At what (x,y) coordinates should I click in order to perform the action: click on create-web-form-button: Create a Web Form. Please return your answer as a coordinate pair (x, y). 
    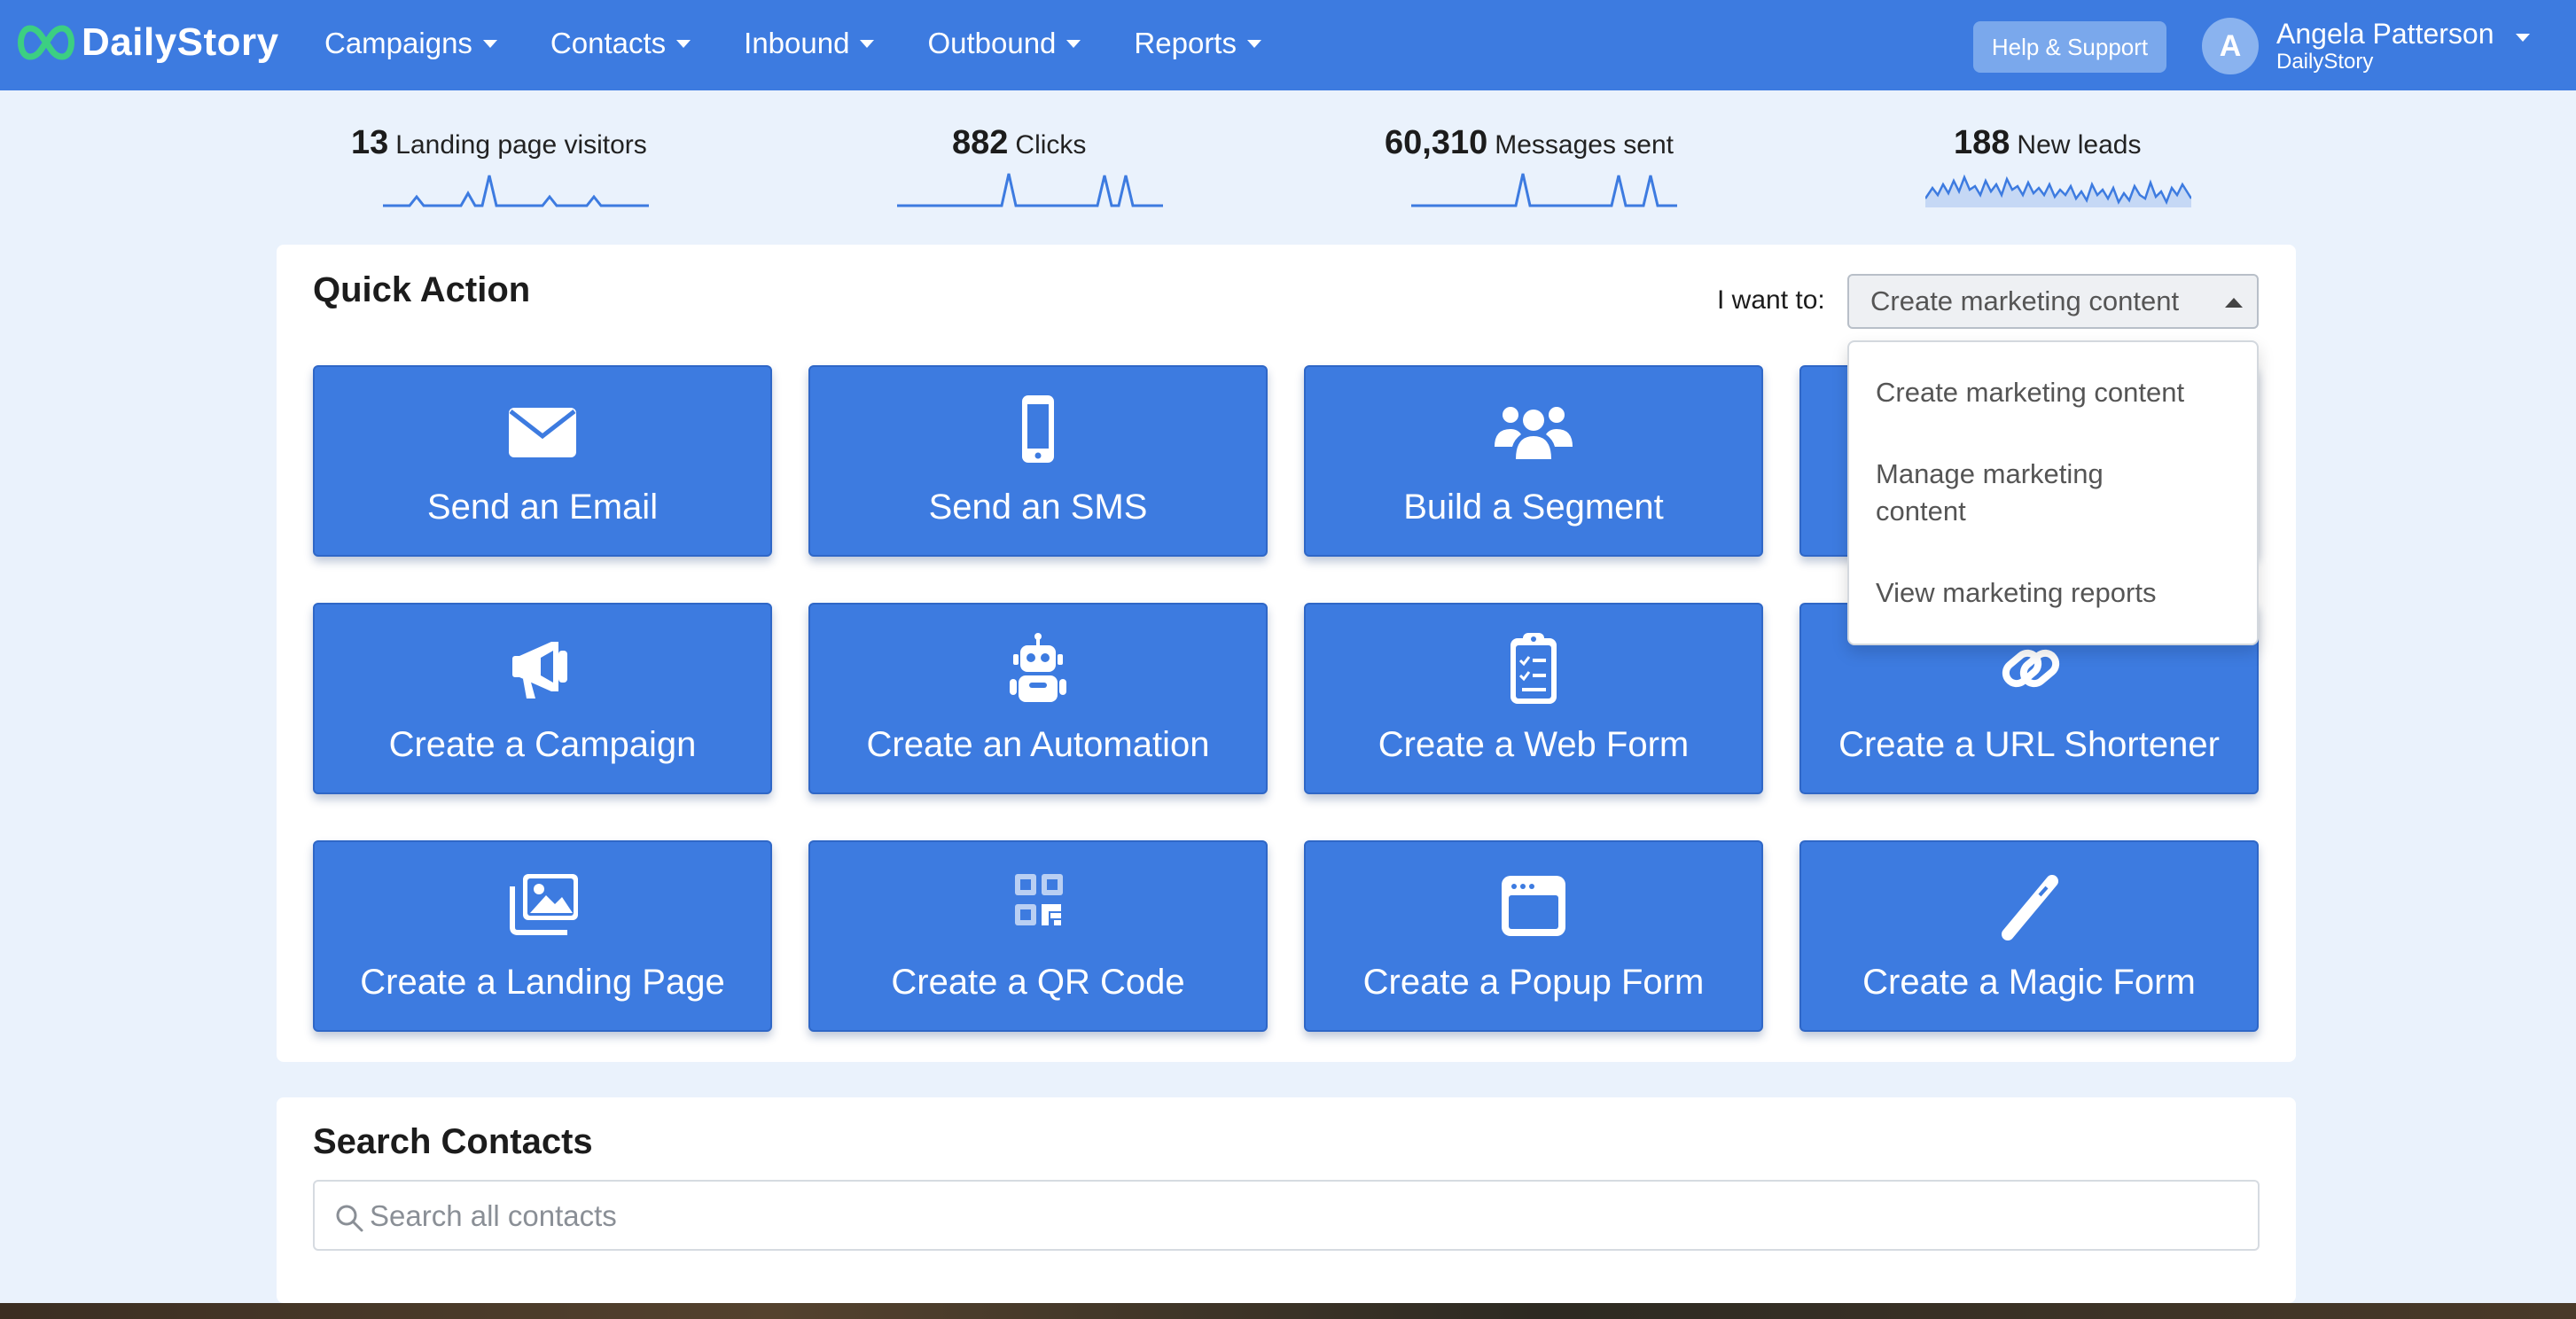
    Looking at the image, I should click on (1533, 699).